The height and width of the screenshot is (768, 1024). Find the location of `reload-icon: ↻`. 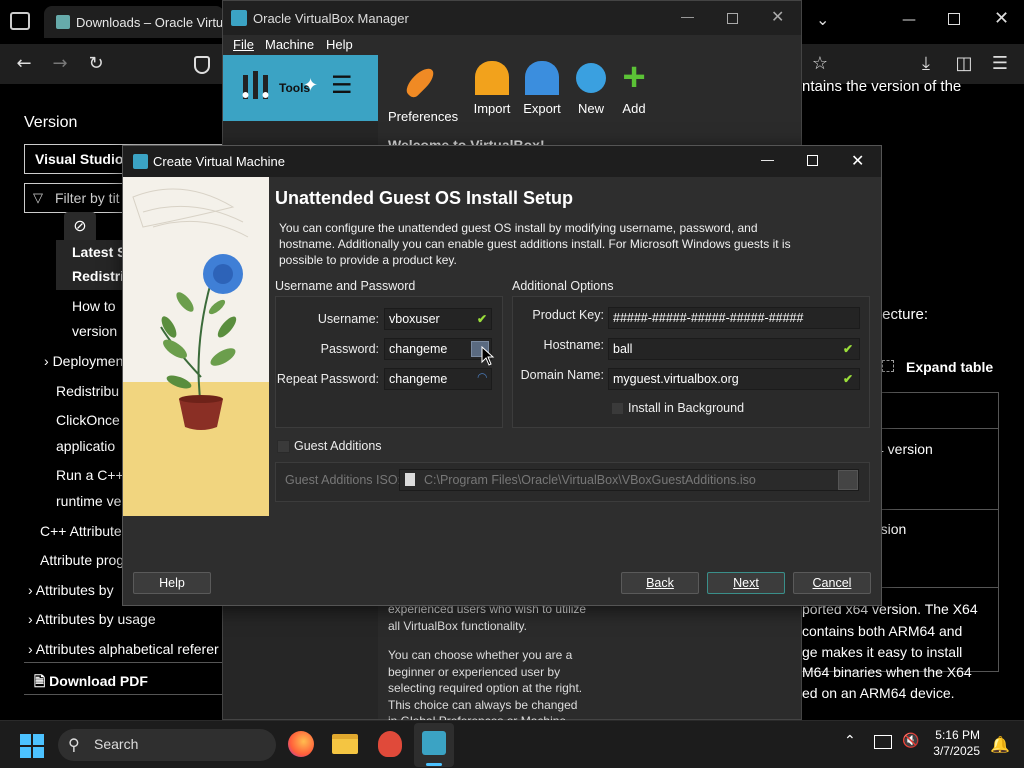

reload-icon: ↻ is located at coordinates (96, 64).